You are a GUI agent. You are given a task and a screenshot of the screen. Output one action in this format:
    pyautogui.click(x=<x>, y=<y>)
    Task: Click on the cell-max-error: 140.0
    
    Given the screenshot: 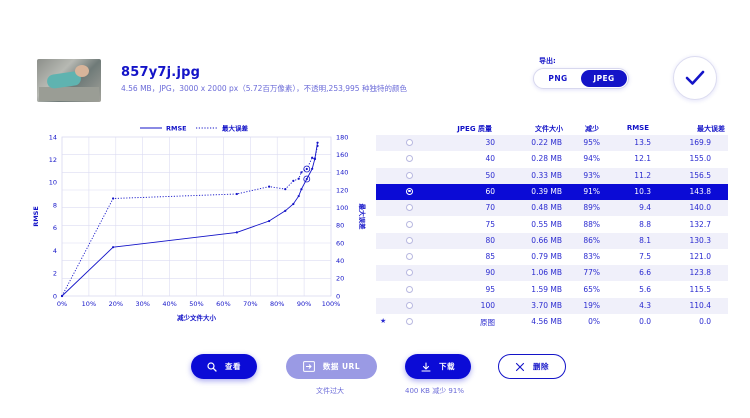 What is the action you would take?
    pyautogui.click(x=700, y=208)
    